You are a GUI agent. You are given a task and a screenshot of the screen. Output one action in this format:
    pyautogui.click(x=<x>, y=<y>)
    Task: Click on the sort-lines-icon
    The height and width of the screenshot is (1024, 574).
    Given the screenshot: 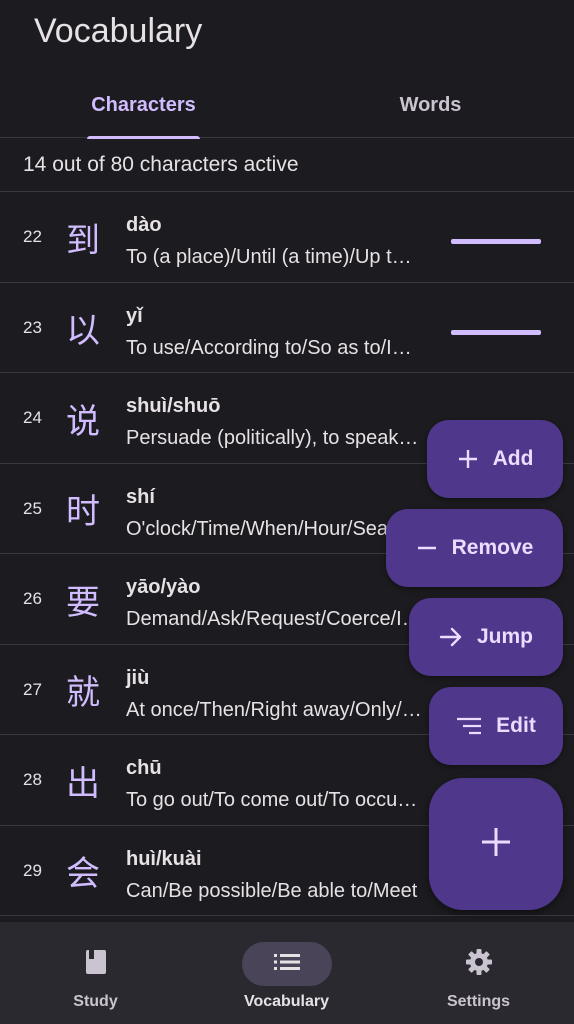 What is the action you would take?
    pyautogui.click(x=469, y=726)
    